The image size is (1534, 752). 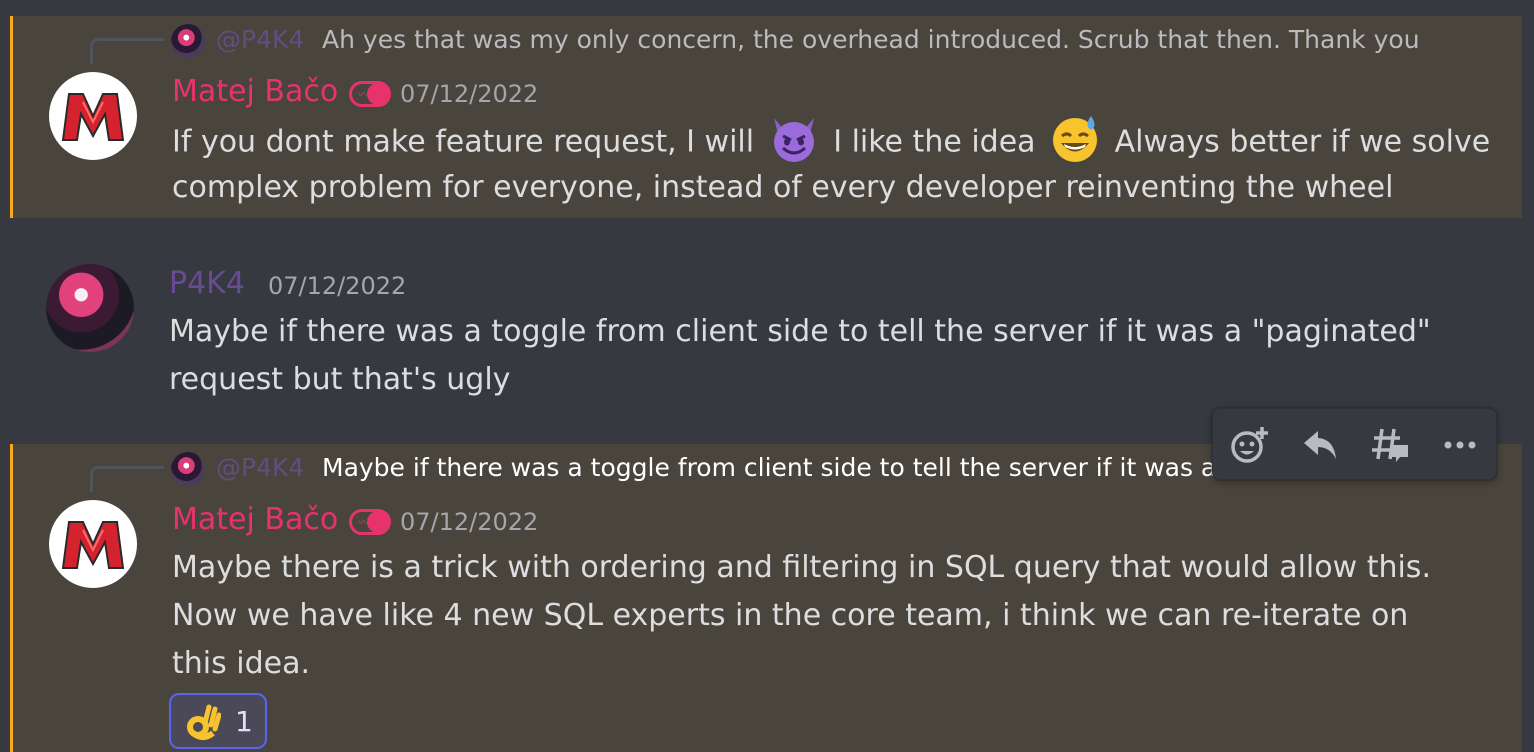 I want to click on message-line: this idea., so click(x=241, y=663).